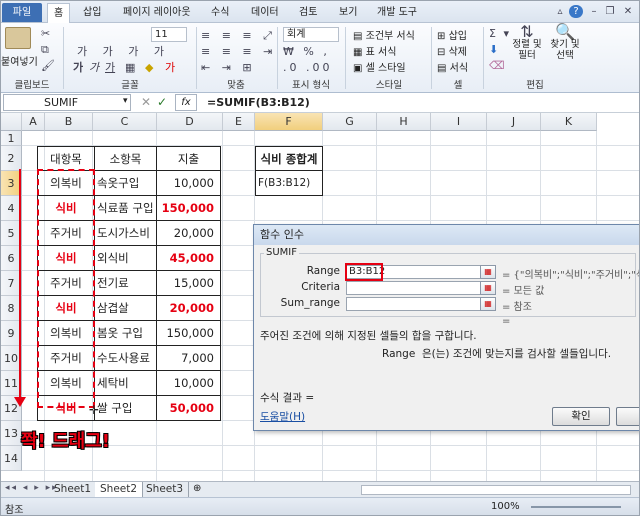 The width and height of the screenshot is (640, 516). What do you see at coordinates (379, 66) in the screenshot?
I see `cell-styles-button: ▣ 셀 스타일` at bounding box center [379, 66].